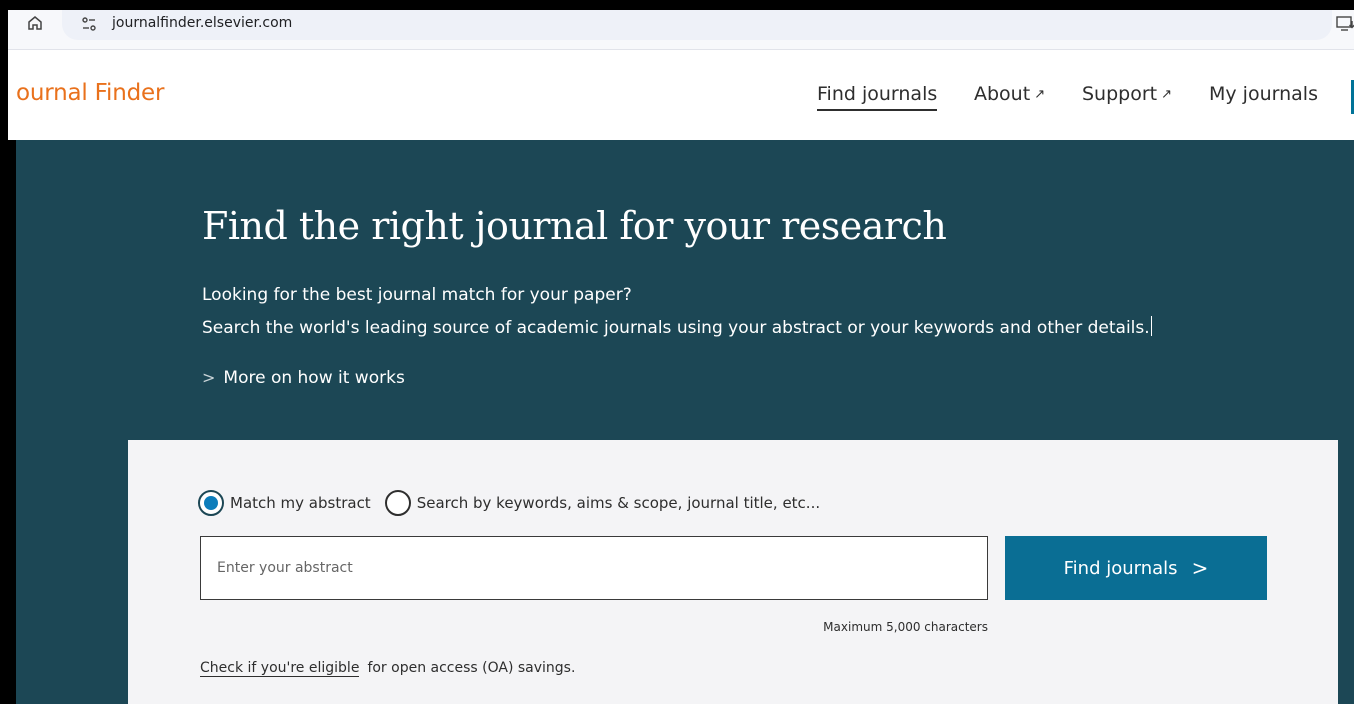 The width and height of the screenshot is (1354, 704). What do you see at coordinates (90, 93) in the screenshot?
I see `journal-finder-logo: ournal Finder` at bounding box center [90, 93].